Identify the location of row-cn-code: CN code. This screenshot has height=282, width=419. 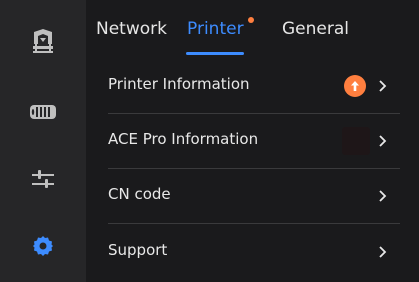
(254, 196).